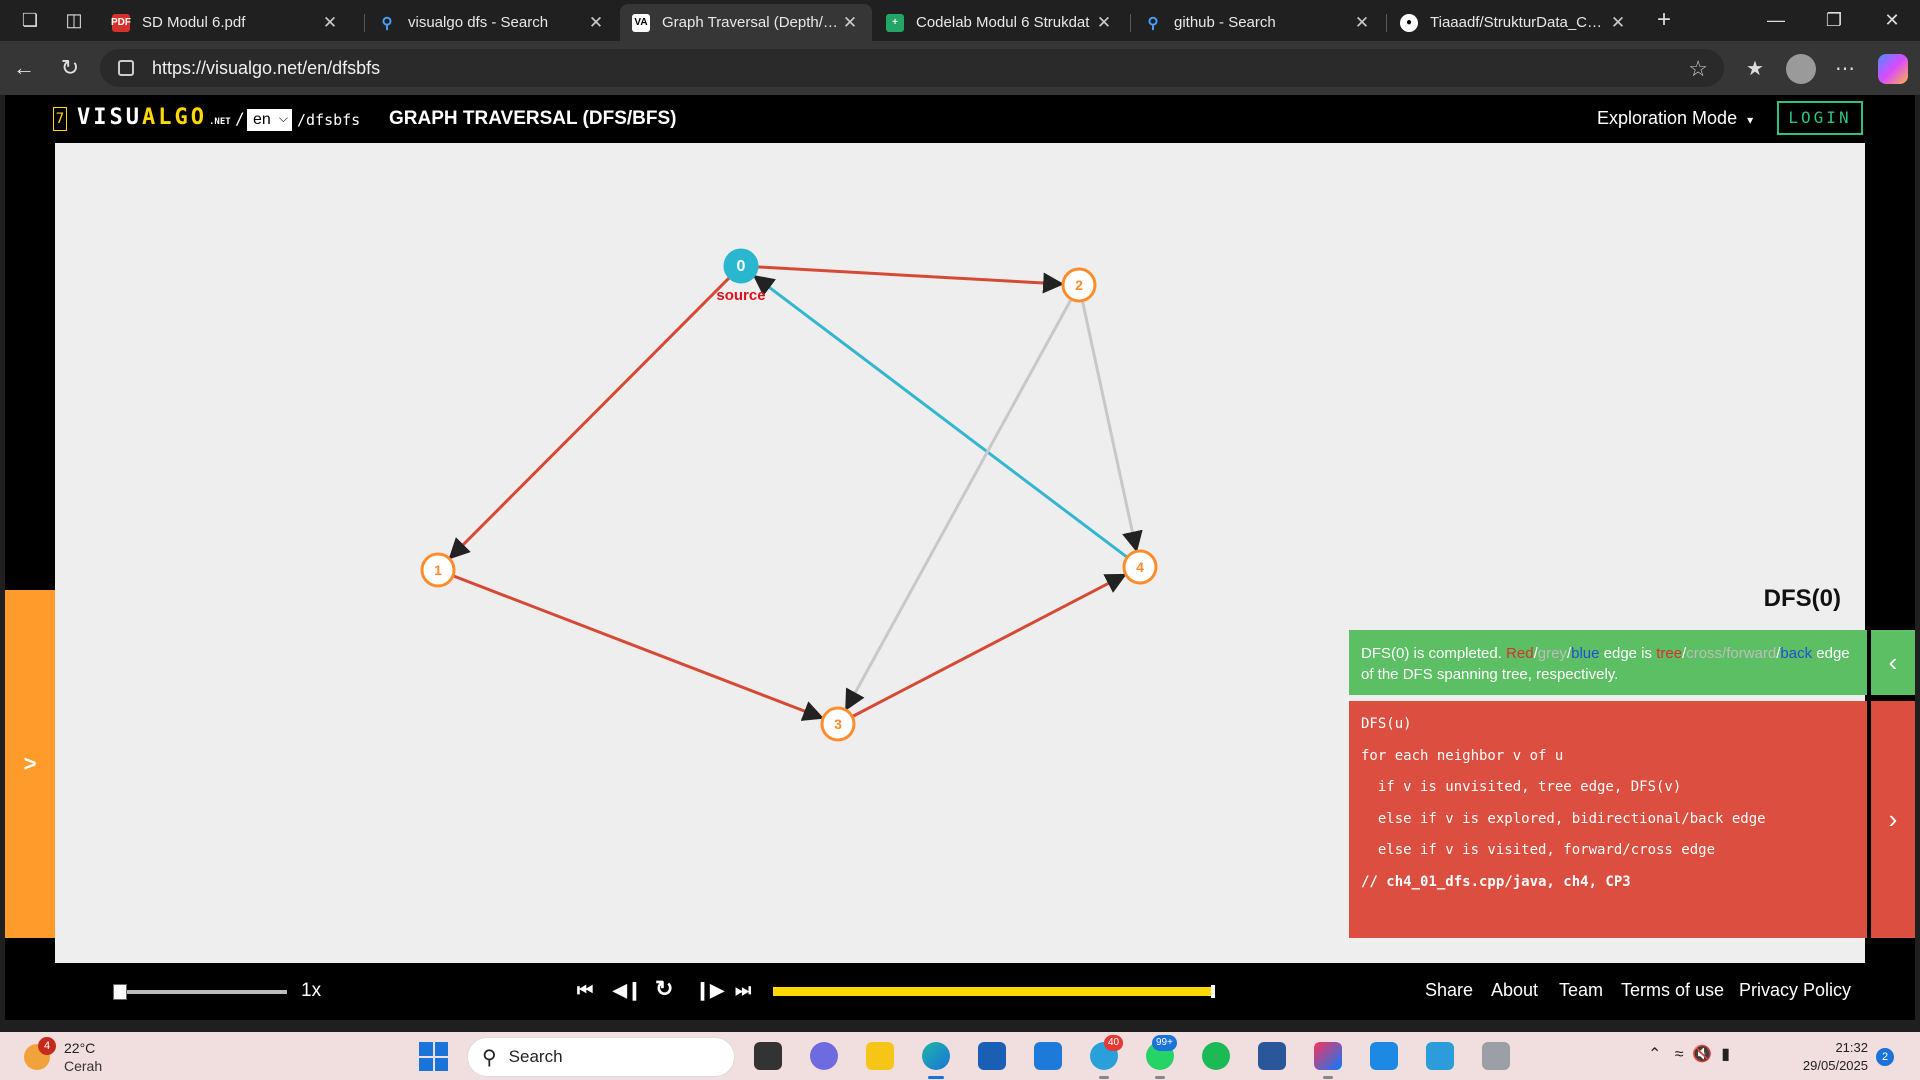  What do you see at coordinates (1462, 755) in the screenshot?
I see `code-line: for each neighbor v of u` at bounding box center [1462, 755].